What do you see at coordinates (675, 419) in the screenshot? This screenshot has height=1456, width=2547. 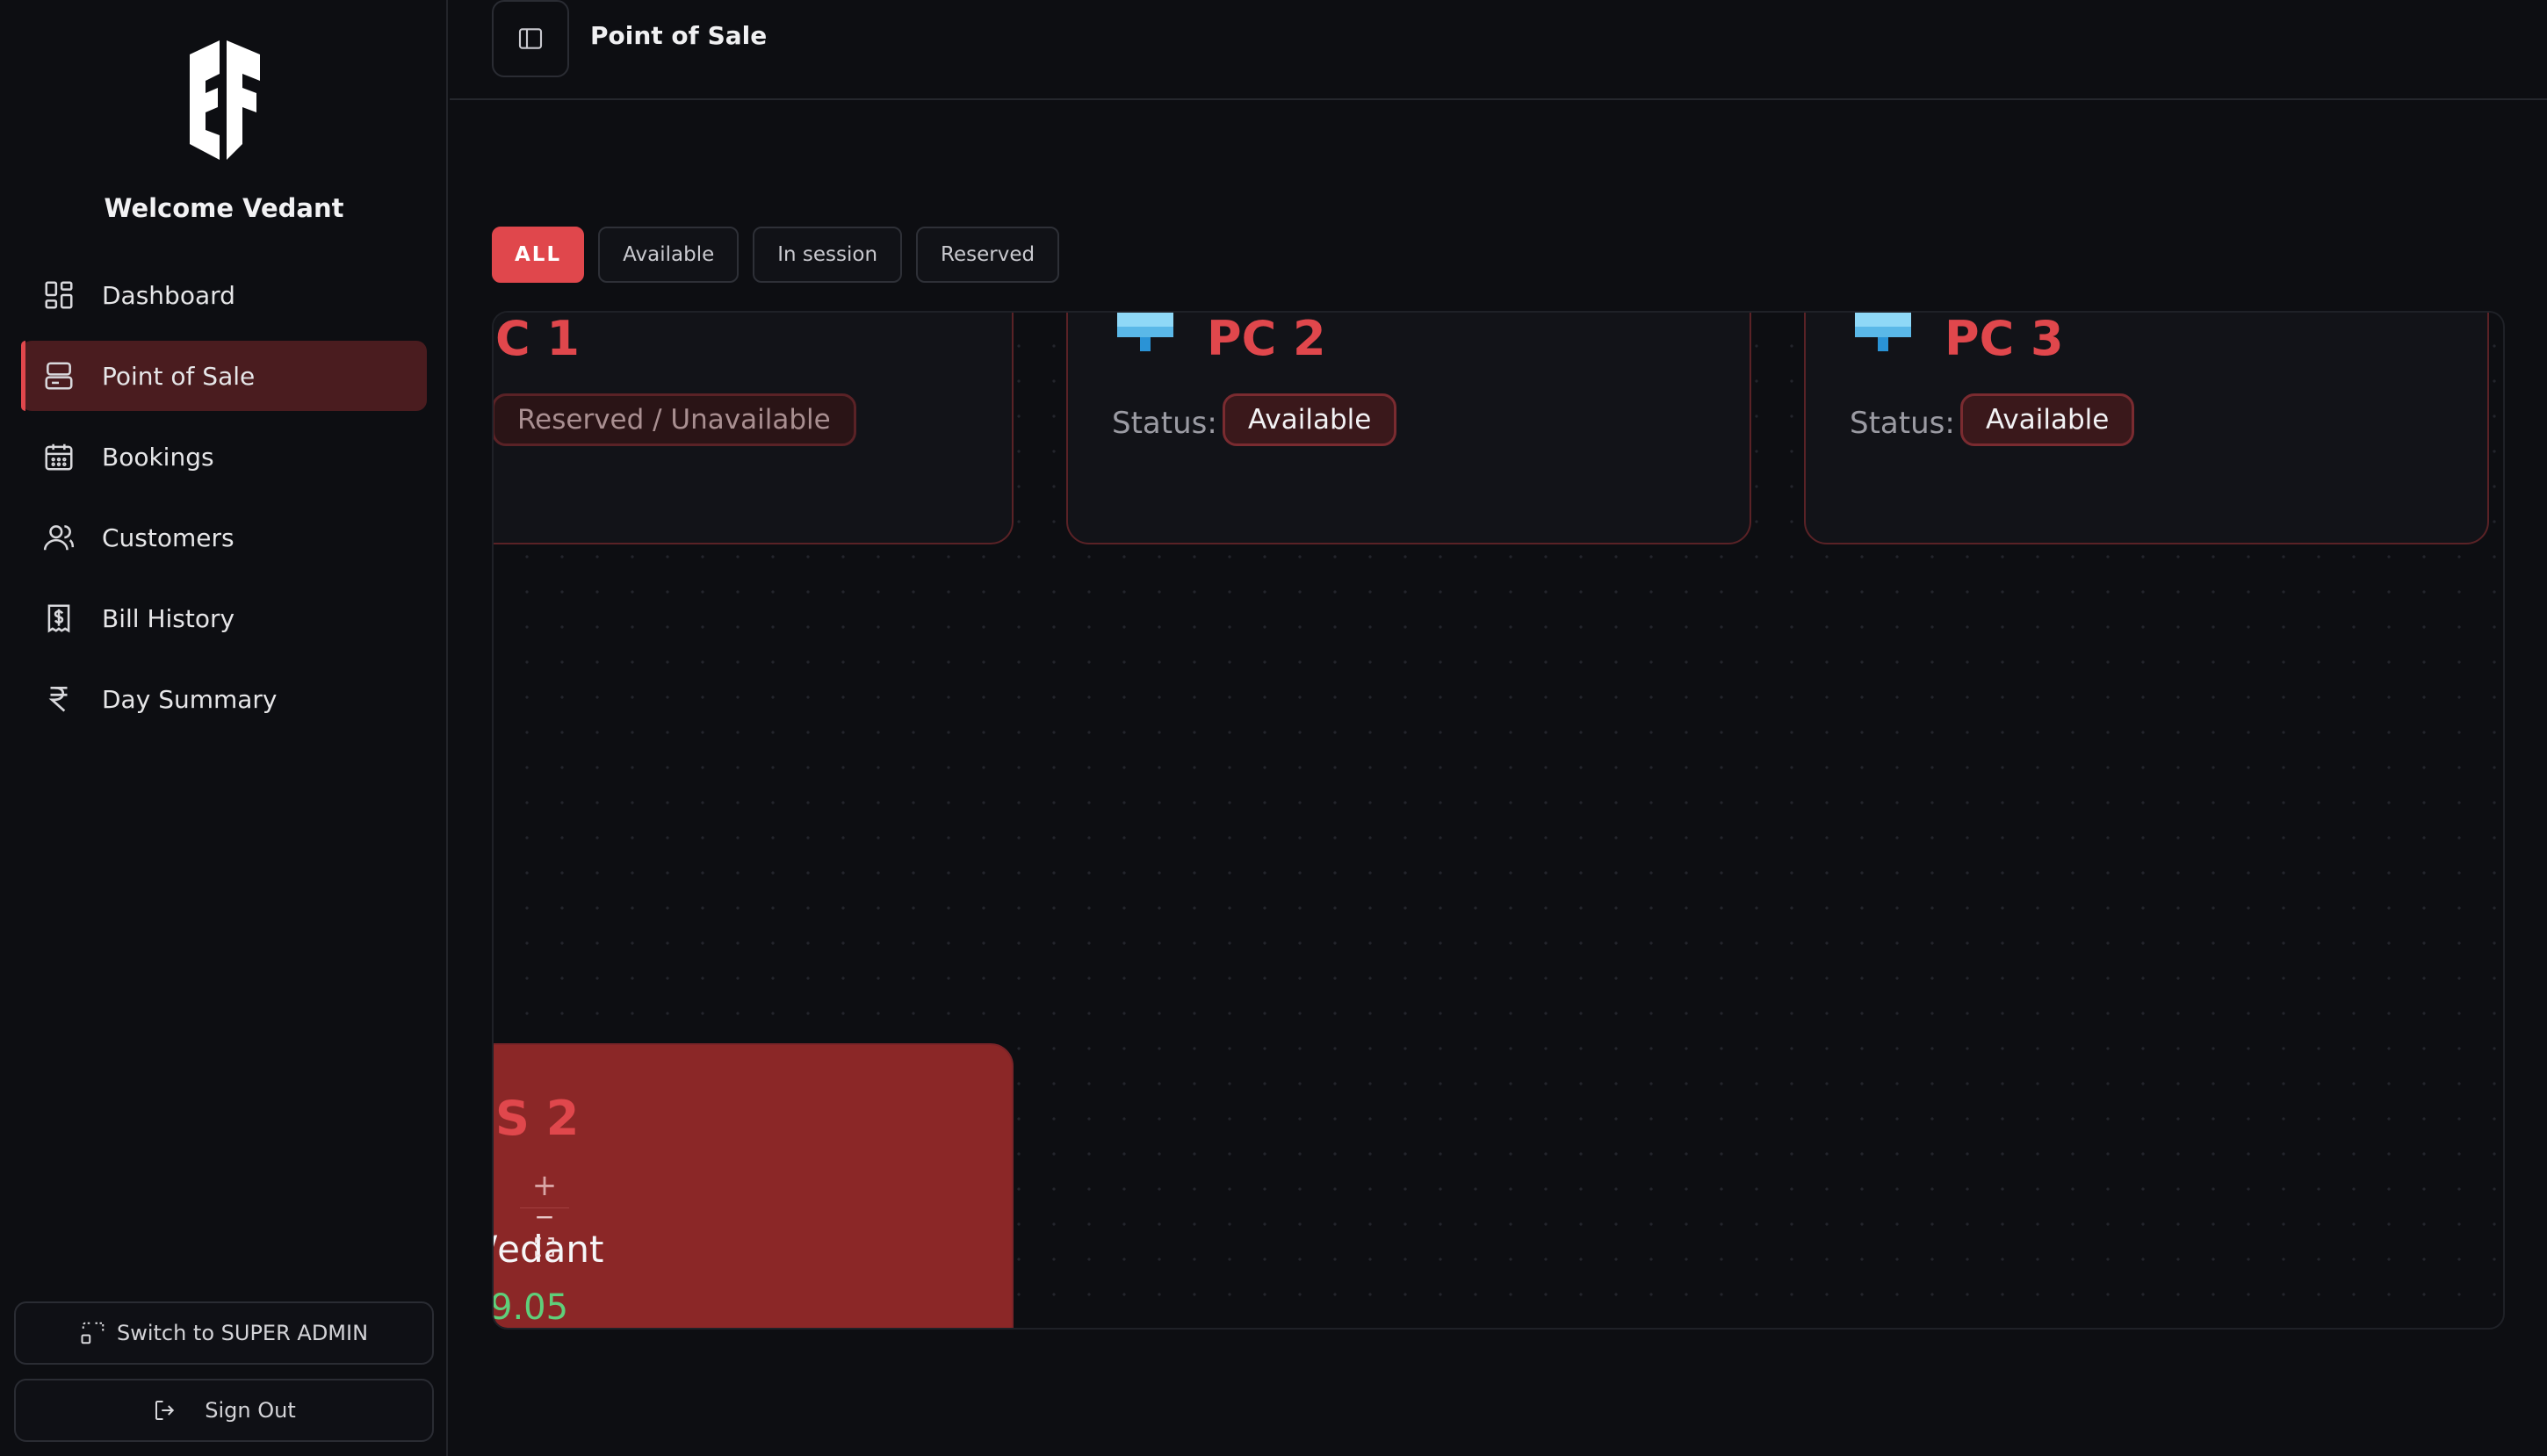 I see `status-badge: Reserved / Unavailable` at bounding box center [675, 419].